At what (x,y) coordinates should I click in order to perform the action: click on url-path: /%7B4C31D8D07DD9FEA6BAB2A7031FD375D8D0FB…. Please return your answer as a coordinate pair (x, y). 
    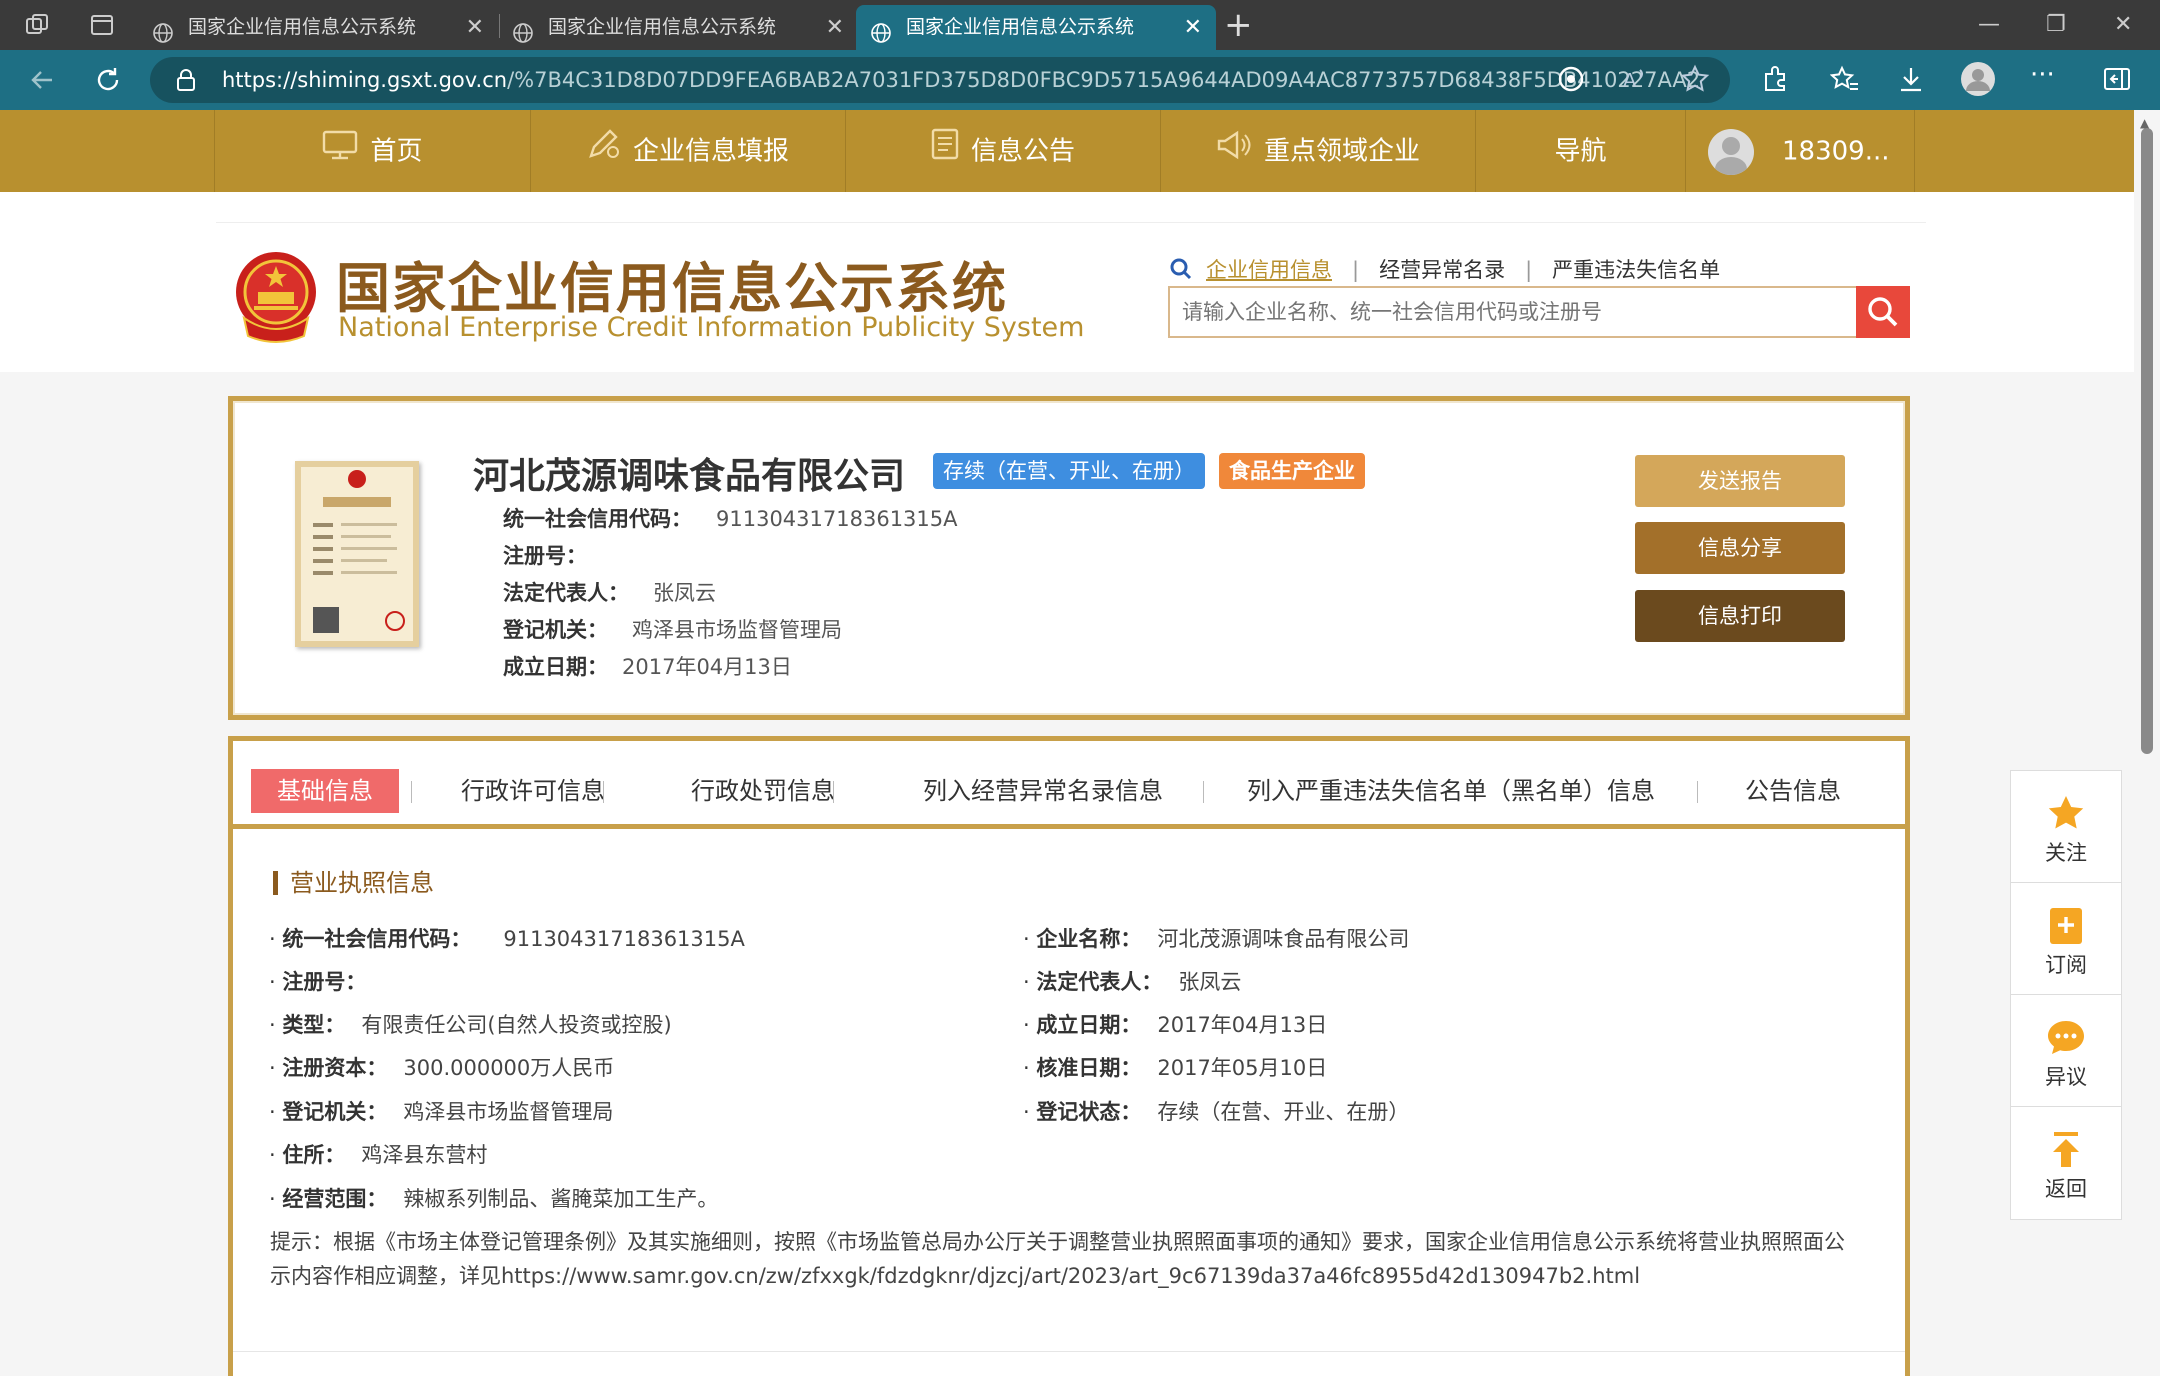
    Looking at the image, I should click on (1104, 80).